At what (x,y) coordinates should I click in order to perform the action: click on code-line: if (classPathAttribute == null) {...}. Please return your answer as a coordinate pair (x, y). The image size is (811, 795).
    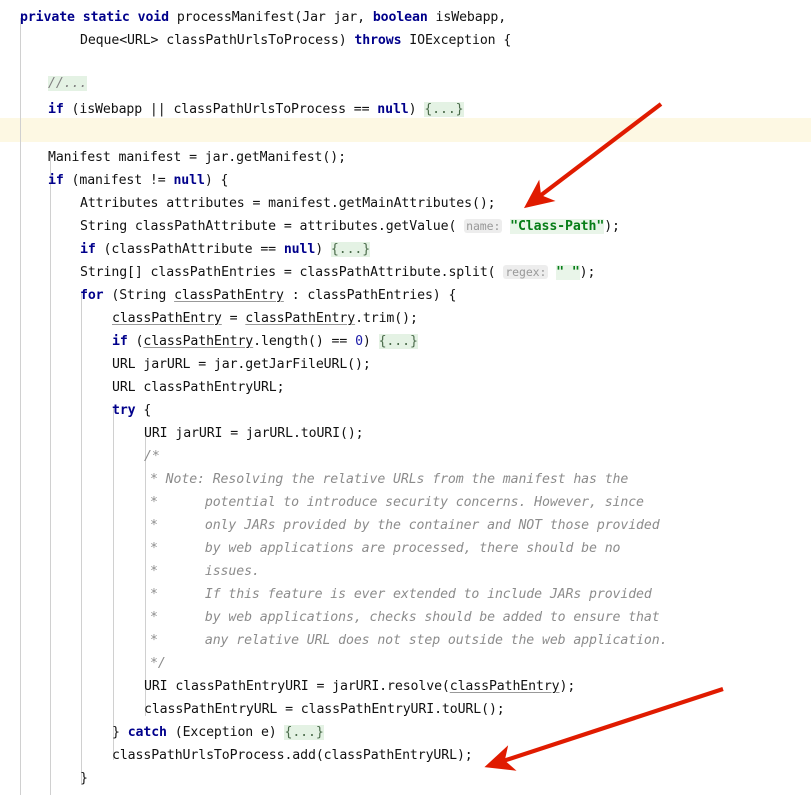
    Looking at the image, I should click on (225, 249).